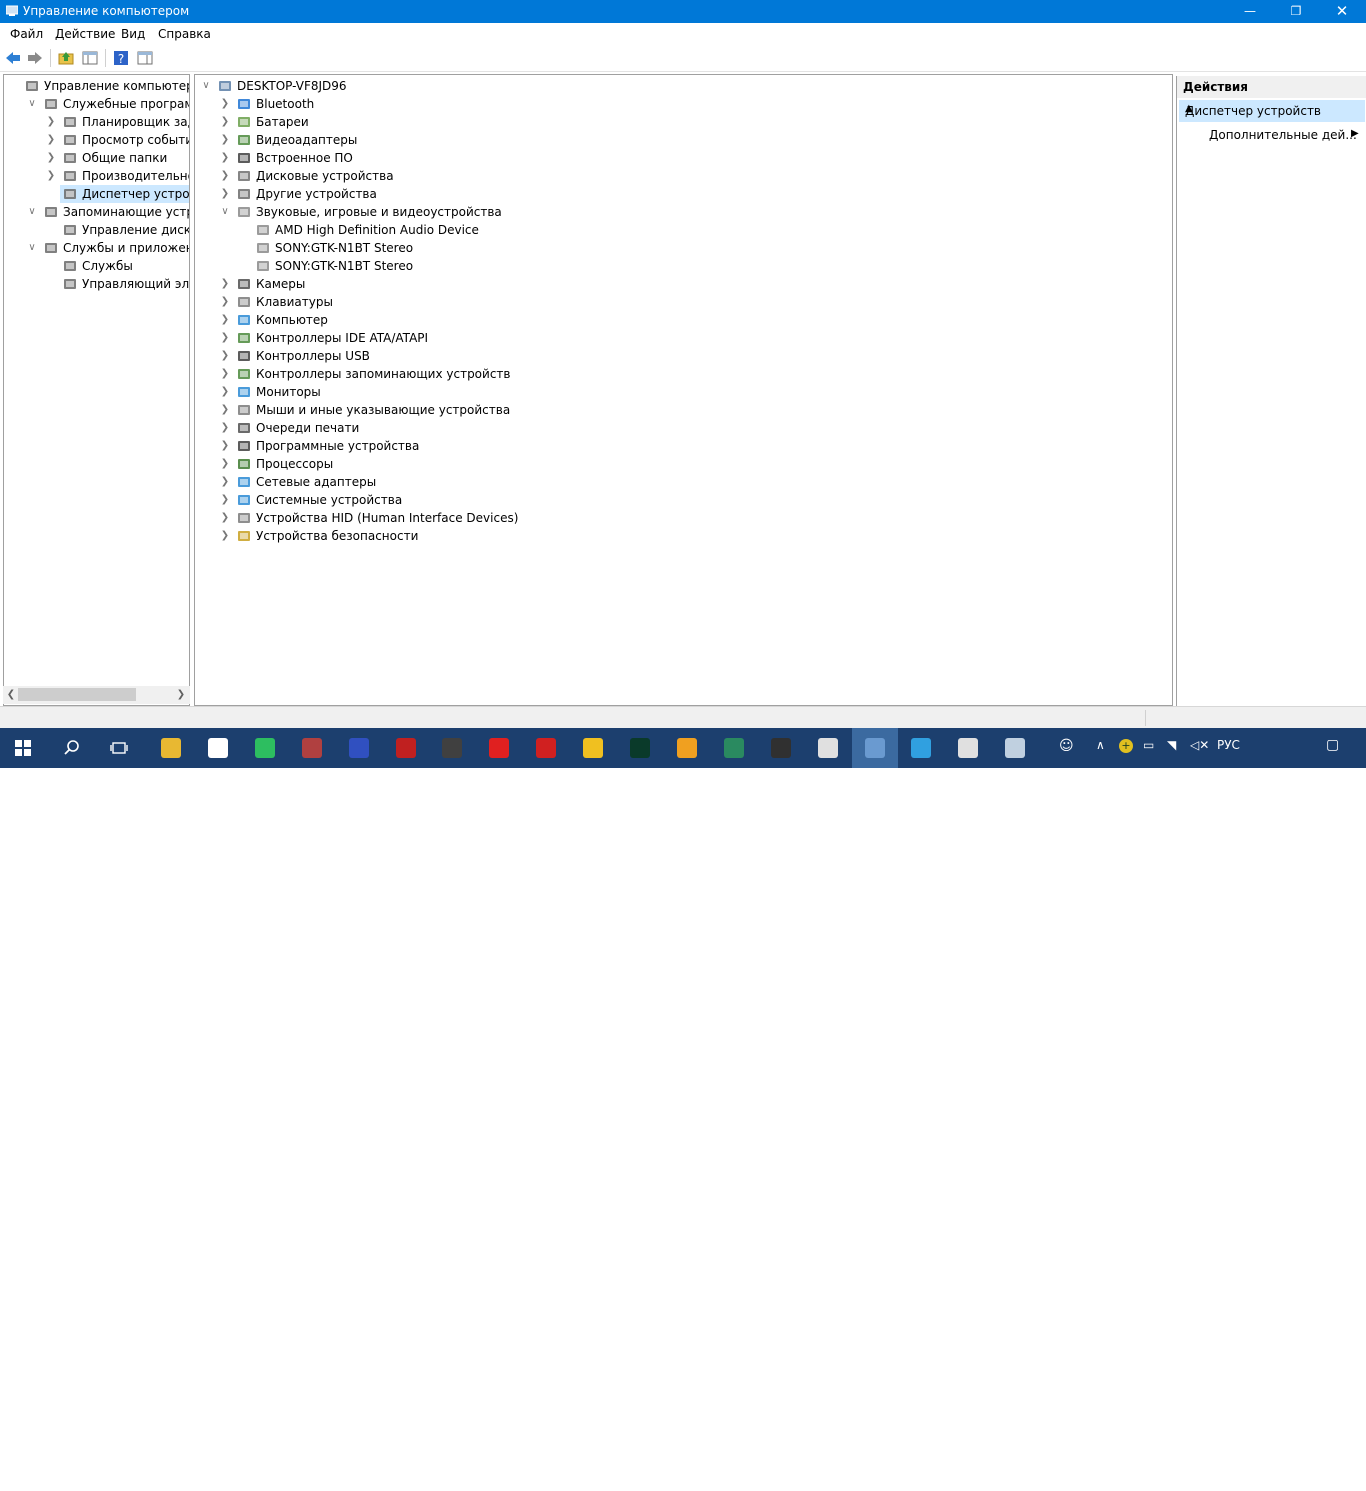  What do you see at coordinates (35, 58) in the screenshot?
I see `forward-arrow-icon` at bounding box center [35, 58].